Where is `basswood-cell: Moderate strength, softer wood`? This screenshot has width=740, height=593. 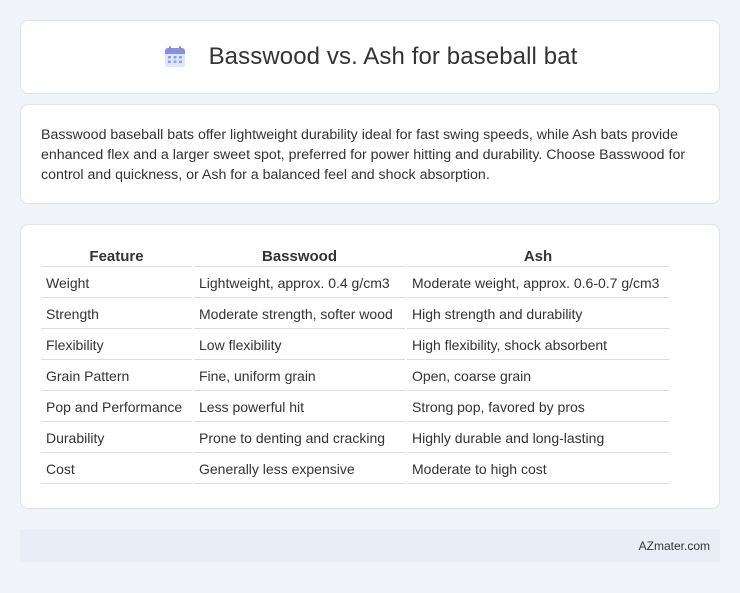
basswood-cell: Moderate strength, softer wood is located at coordinates (299, 314).